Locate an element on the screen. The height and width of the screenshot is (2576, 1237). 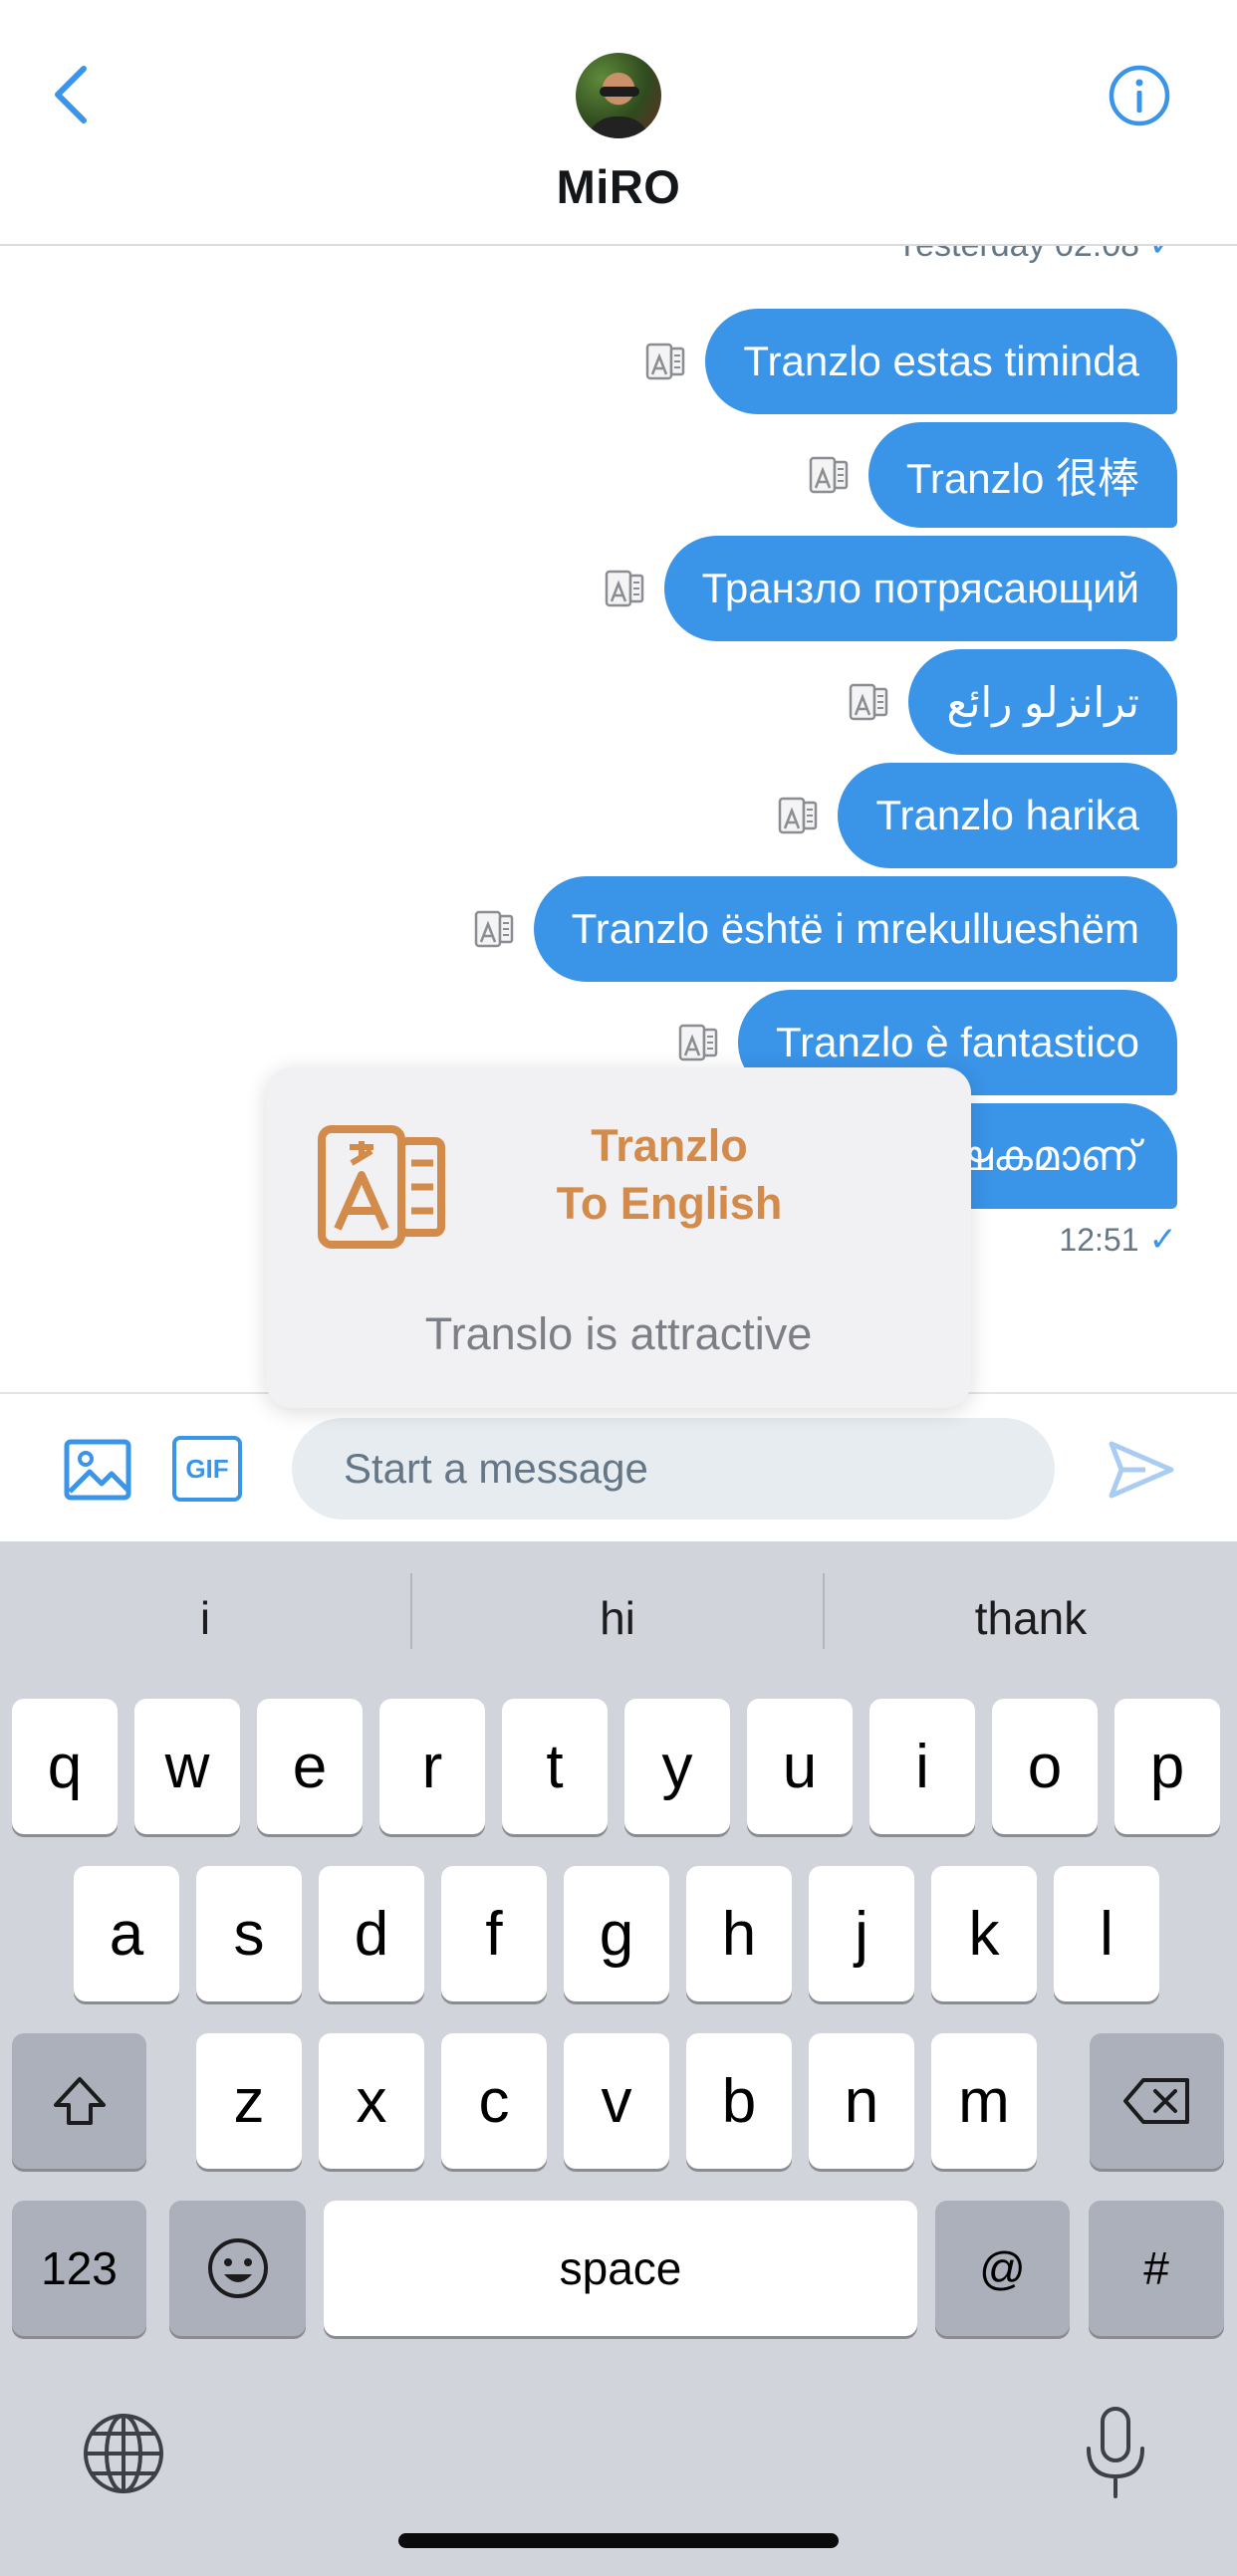
key-p: p is located at coordinates (1167, 1766).